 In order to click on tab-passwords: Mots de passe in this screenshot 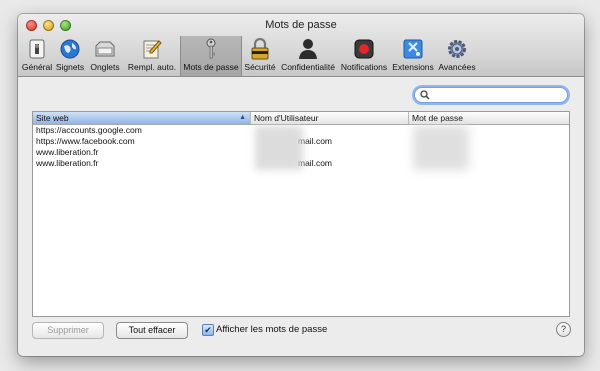, I will do `click(211, 56)`.